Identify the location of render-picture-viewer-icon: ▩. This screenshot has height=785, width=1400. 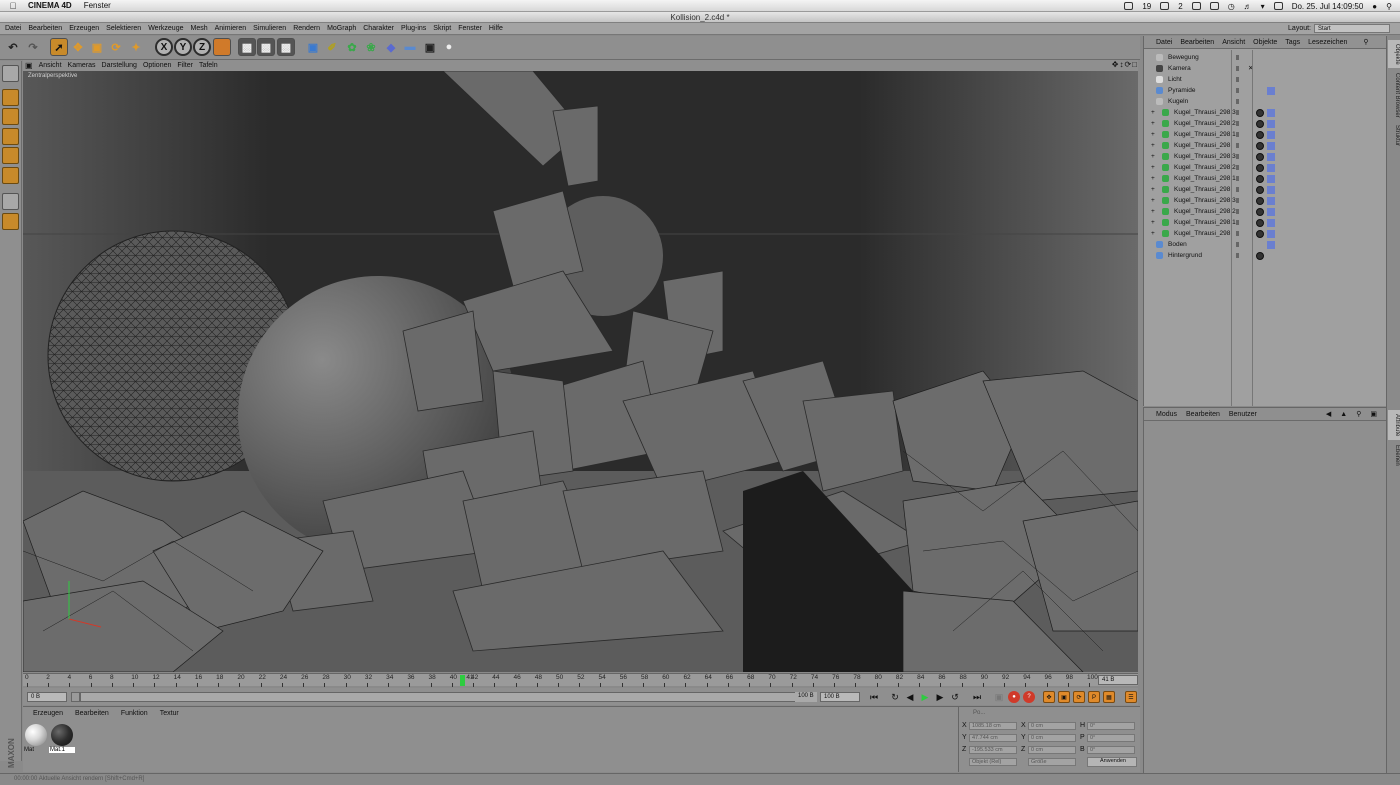
(266, 47).